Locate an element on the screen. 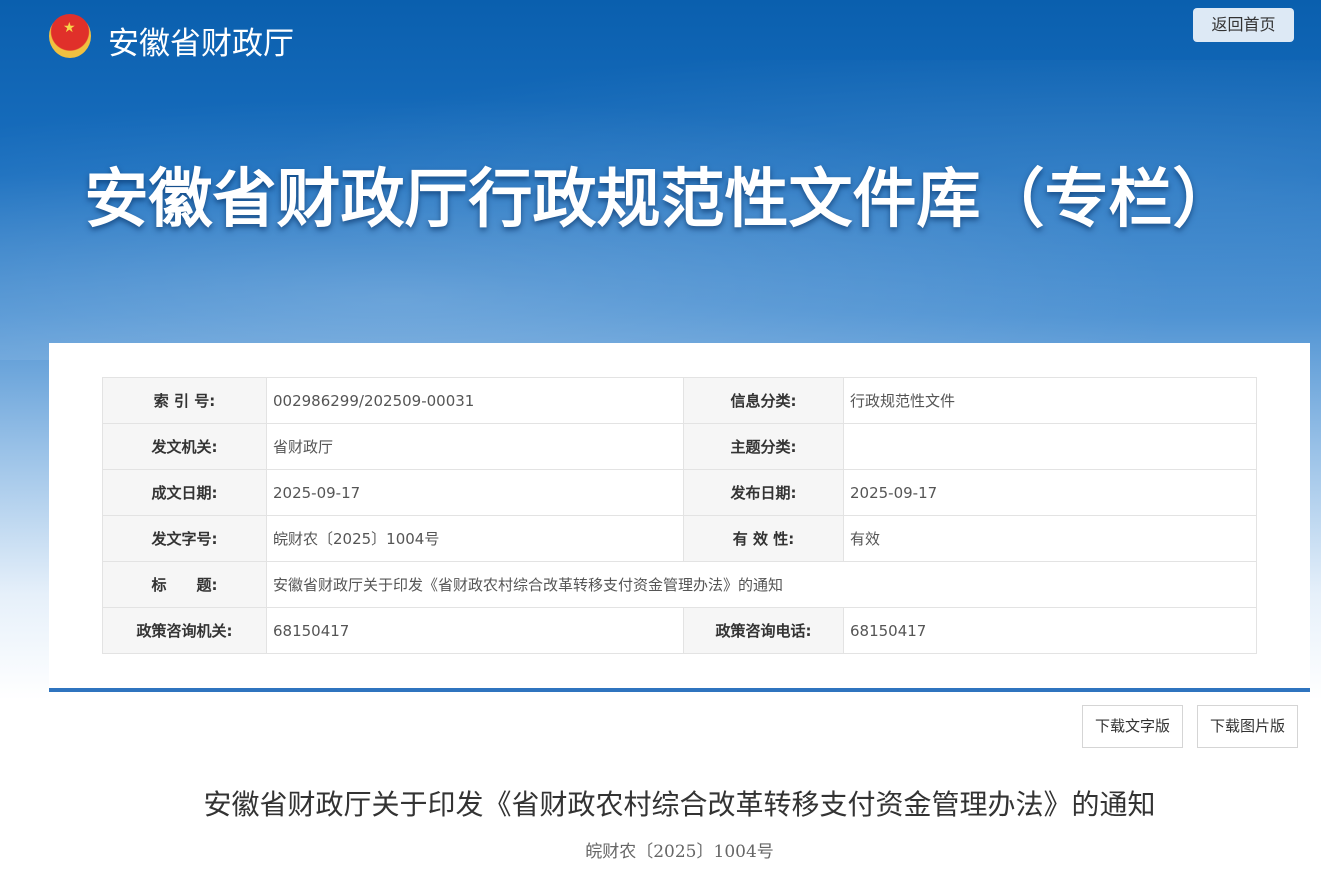 The width and height of the screenshot is (1321, 881). value is located at coordinates (1050, 446).